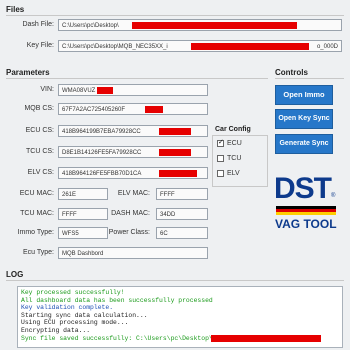 The height and width of the screenshot is (350, 350). Describe the element at coordinates (102, 174) in the screenshot. I see `elv-cs-value: 418B964126FE5FBB70D1CA` at that location.